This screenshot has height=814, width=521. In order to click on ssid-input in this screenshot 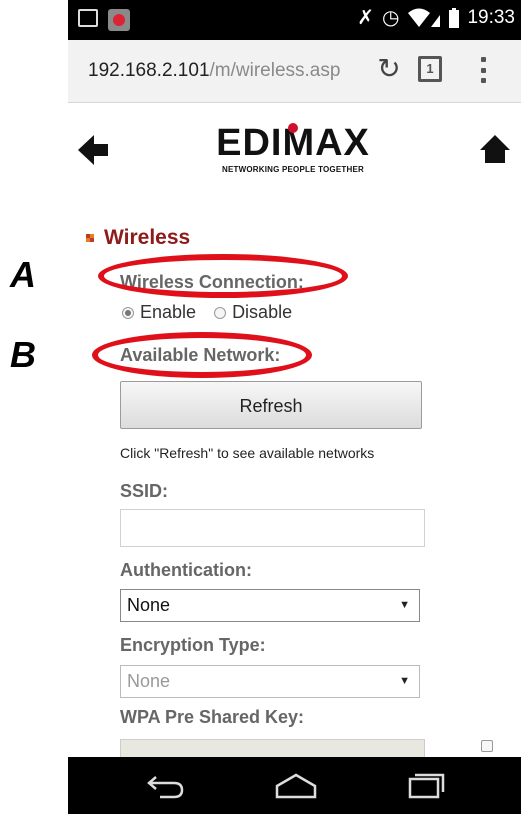, I will do `click(272, 528)`.